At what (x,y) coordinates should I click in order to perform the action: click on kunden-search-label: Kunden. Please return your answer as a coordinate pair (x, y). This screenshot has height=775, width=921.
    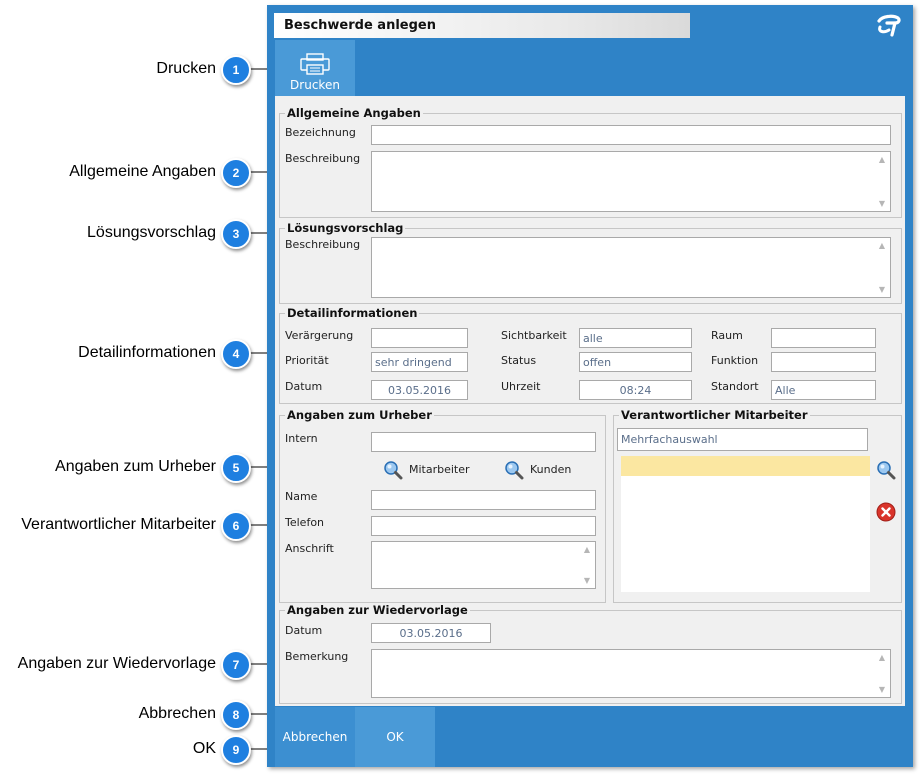
    Looking at the image, I should click on (551, 469).